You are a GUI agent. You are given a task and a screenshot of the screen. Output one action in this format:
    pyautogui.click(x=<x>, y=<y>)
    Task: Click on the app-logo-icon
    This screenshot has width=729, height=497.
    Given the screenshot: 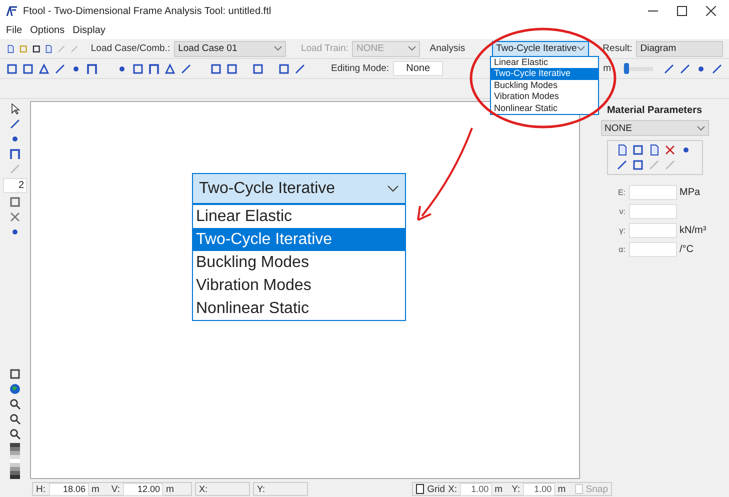 What is the action you would take?
    pyautogui.click(x=12, y=11)
    